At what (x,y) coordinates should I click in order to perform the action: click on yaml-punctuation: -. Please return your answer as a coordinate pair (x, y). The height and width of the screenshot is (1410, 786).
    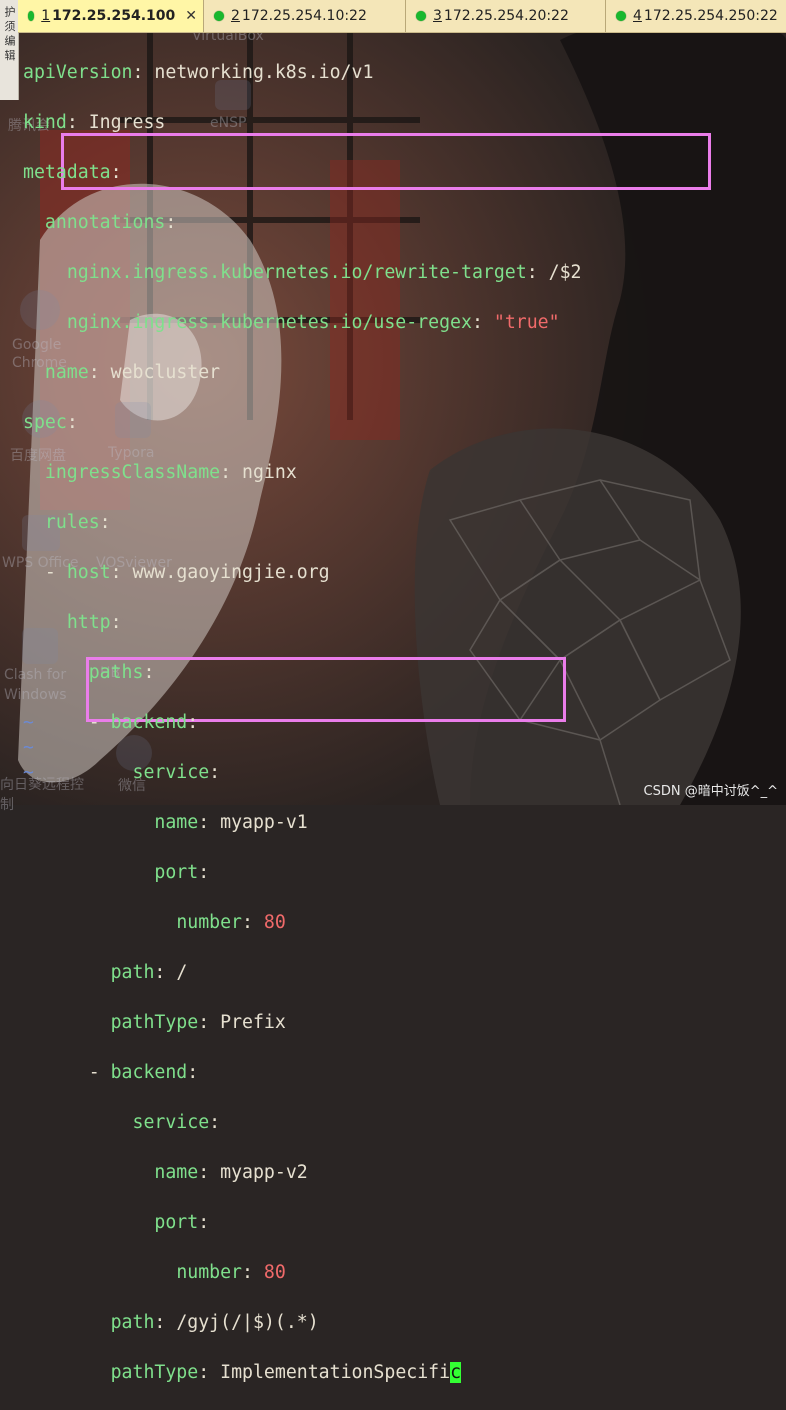
    Looking at the image, I should click on (99, 1072).